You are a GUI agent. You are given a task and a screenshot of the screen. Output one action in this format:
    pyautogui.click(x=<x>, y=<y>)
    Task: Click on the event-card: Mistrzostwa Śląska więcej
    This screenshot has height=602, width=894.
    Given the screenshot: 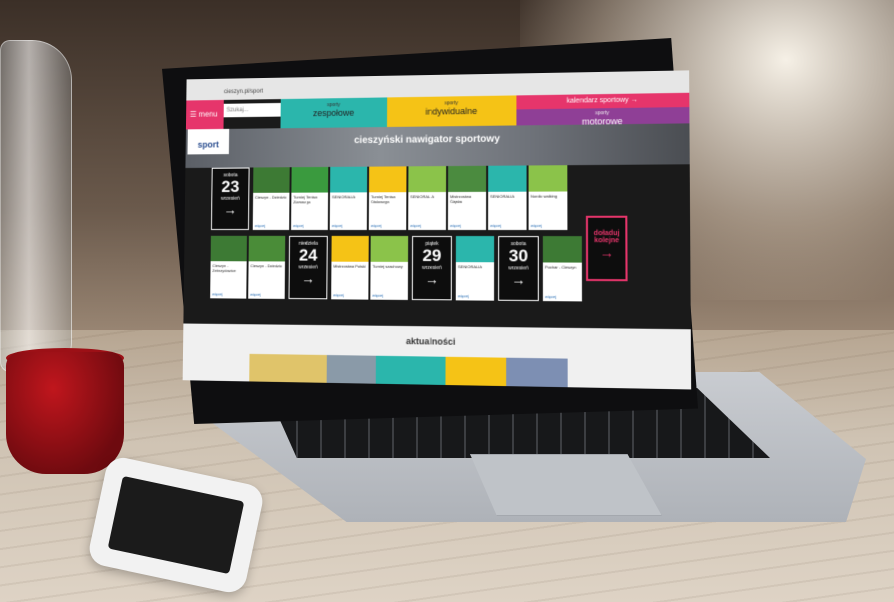 What is the action you would take?
    pyautogui.click(x=467, y=198)
    